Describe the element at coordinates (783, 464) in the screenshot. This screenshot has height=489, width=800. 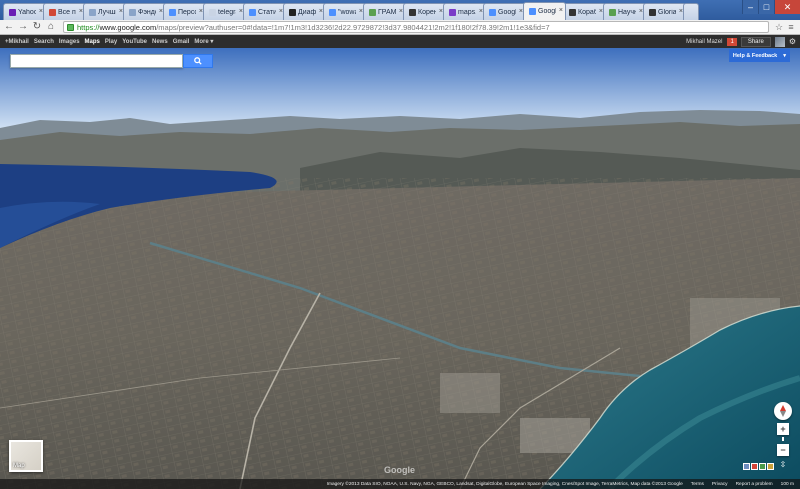
I see `rotate-icon: ⇳` at that location.